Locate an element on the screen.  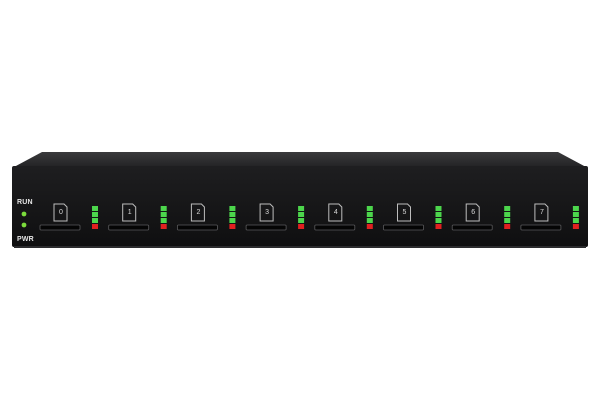
chassis-bottom is located at coordinates (300, 247).